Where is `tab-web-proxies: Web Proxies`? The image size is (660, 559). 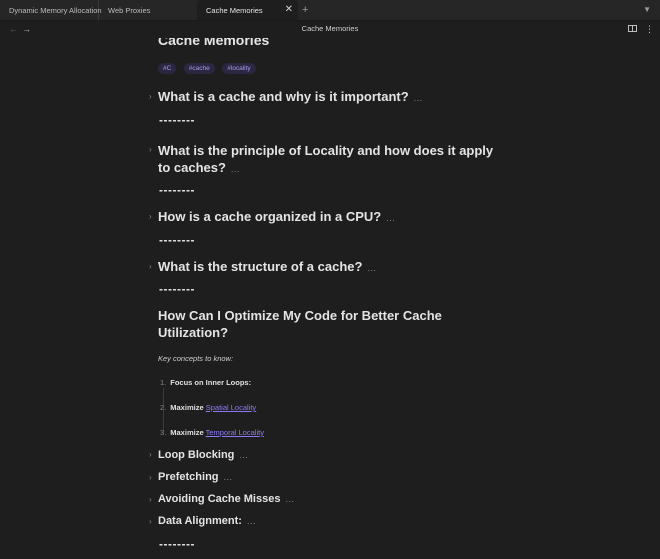
tab-web-proxies: Web Proxies is located at coordinates (149, 10).